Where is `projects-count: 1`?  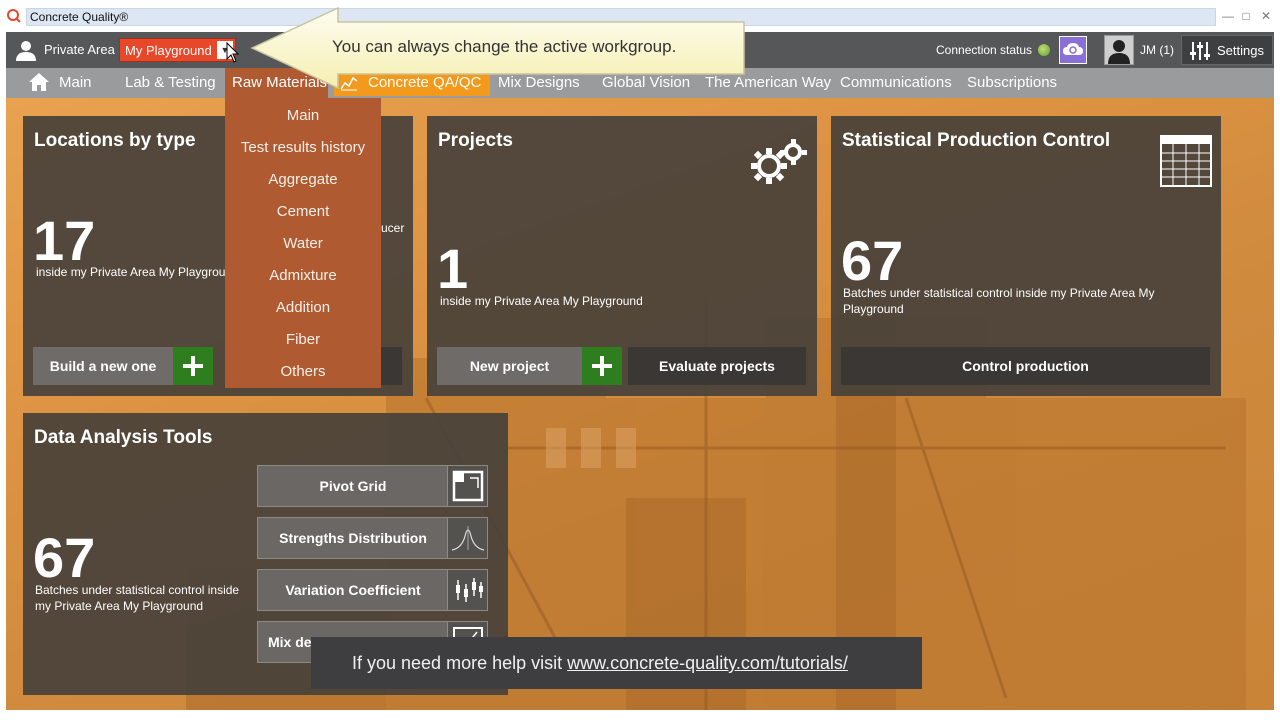 projects-count: 1 is located at coordinates (453, 268).